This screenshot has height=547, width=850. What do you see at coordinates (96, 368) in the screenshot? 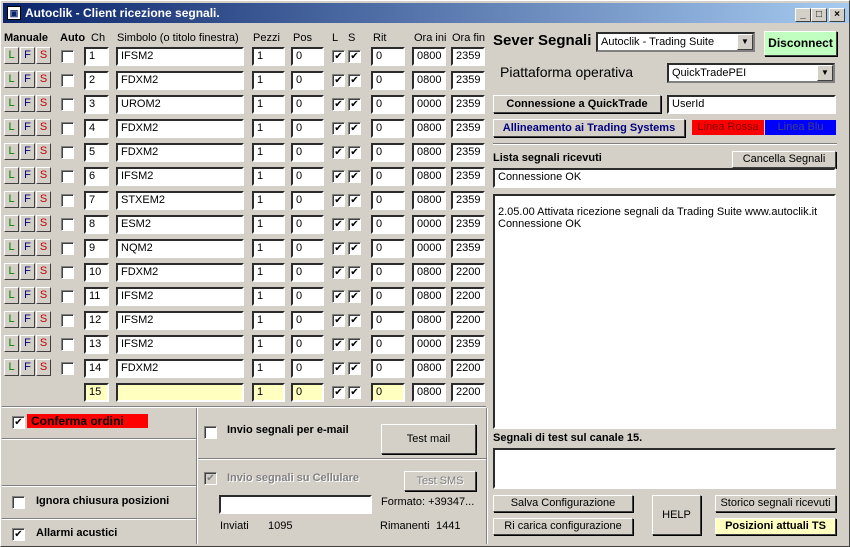
I see `channel-field: 14` at bounding box center [96, 368].